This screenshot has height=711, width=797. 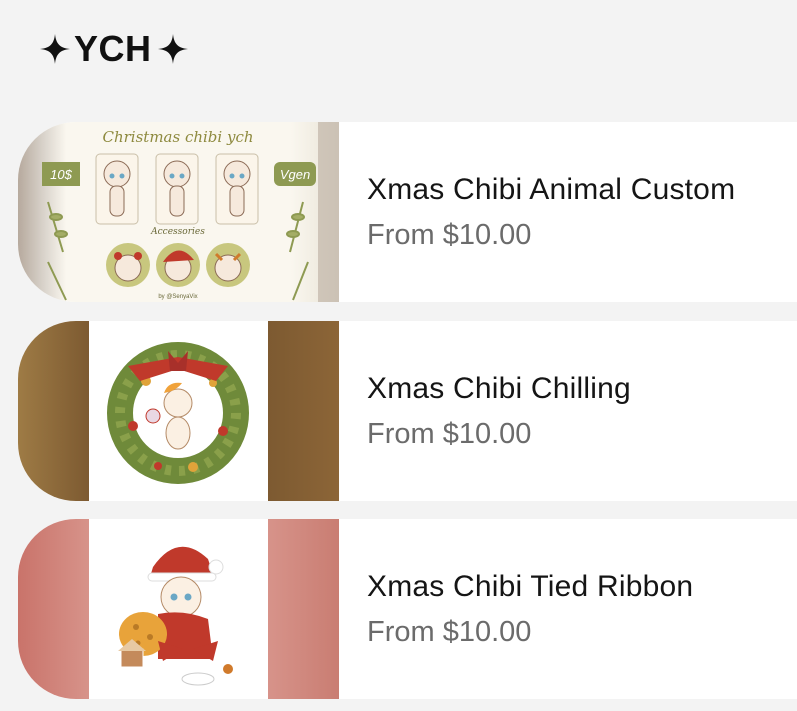 I want to click on christmas-ych-preview-image: Christmas chibi ych 10$ Vgen Accessories, so click(x=178, y=212).